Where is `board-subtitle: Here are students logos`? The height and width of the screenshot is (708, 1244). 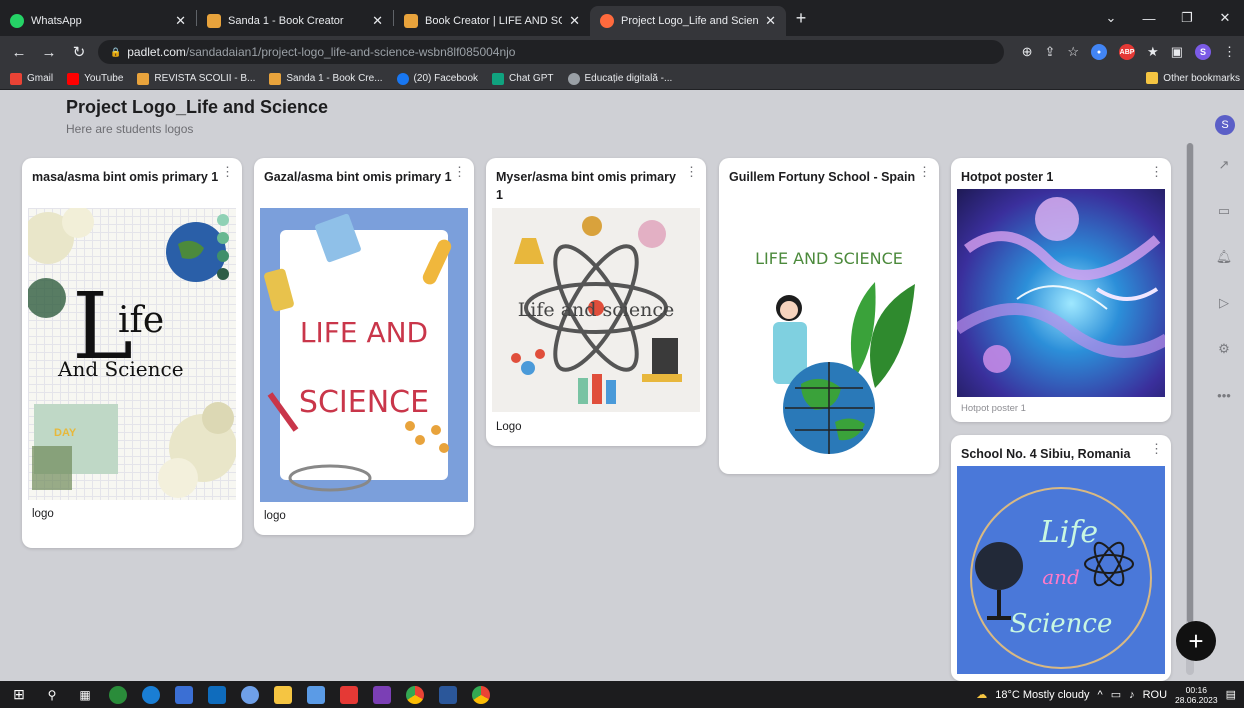 board-subtitle: Here are students logos is located at coordinates (130, 129).